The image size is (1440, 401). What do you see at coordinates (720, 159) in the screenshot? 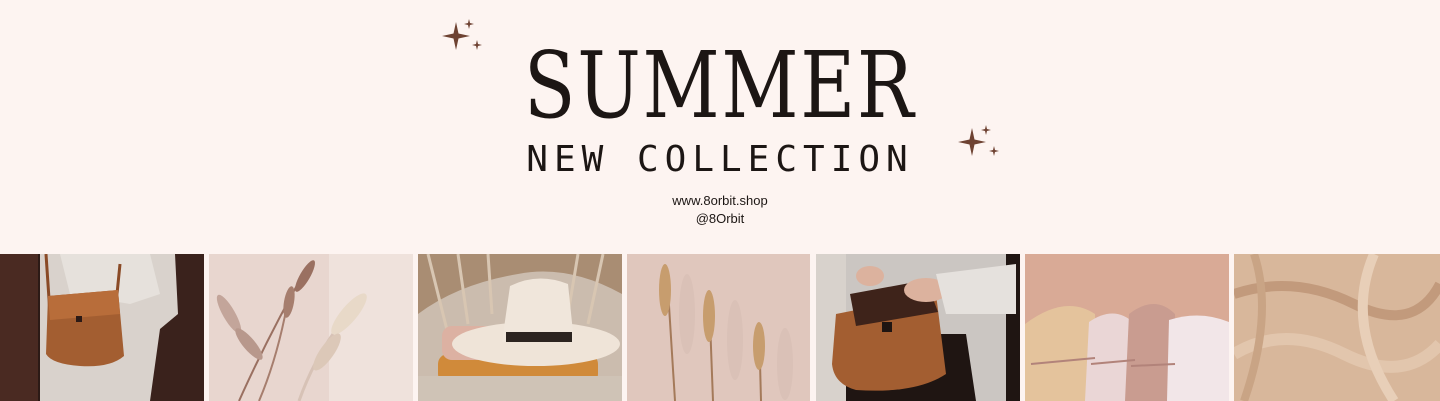
I see `page-subtitle: NEW COLLECTION` at bounding box center [720, 159].